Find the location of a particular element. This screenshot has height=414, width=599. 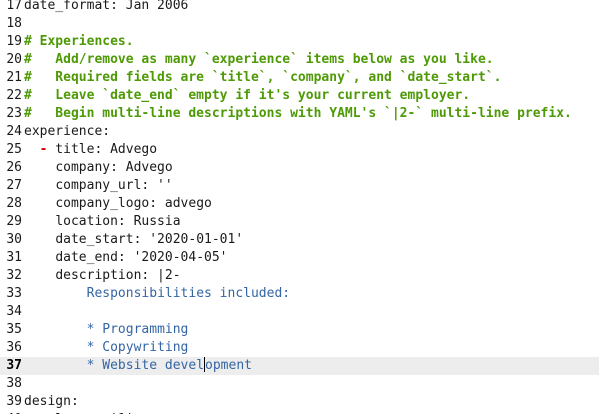

value-text: company_url: '' is located at coordinates (114, 185).